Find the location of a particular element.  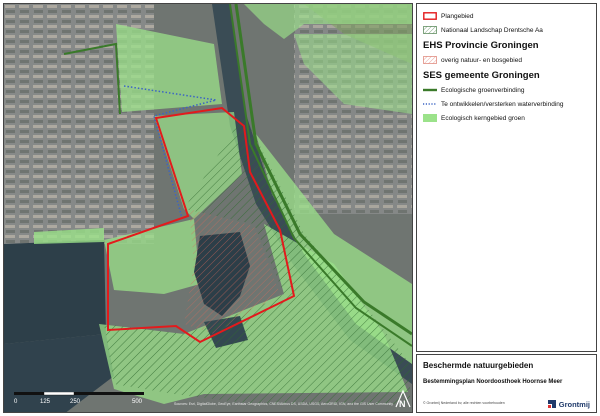

overig-natuur-symbol is located at coordinates (430, 60).